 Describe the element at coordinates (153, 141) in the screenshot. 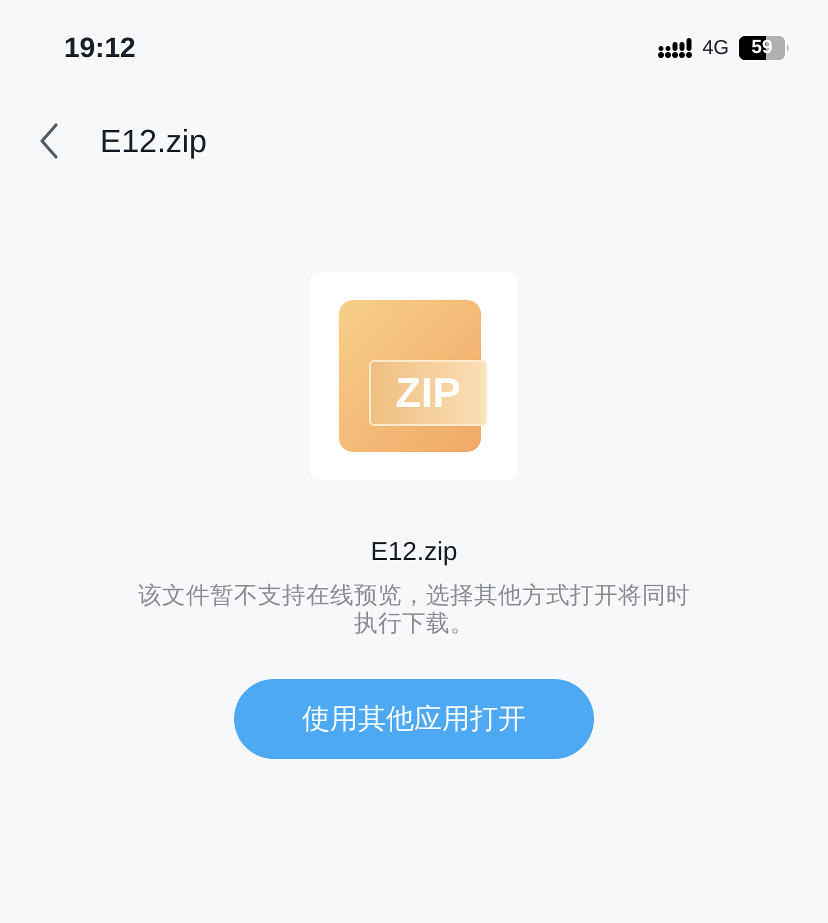

I see `page-title: E12.zip` at that location.